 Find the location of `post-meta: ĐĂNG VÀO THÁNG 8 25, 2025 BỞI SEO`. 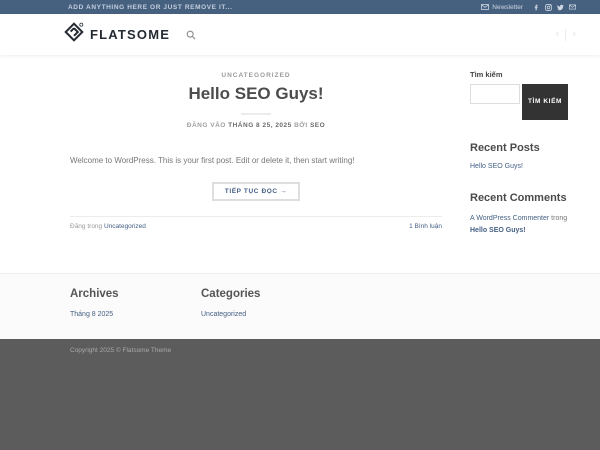

post-meta: ĐĂNG VÀO THÁNG 8 25, 2025 BỞI SEO is located at coordinates (256, 125).